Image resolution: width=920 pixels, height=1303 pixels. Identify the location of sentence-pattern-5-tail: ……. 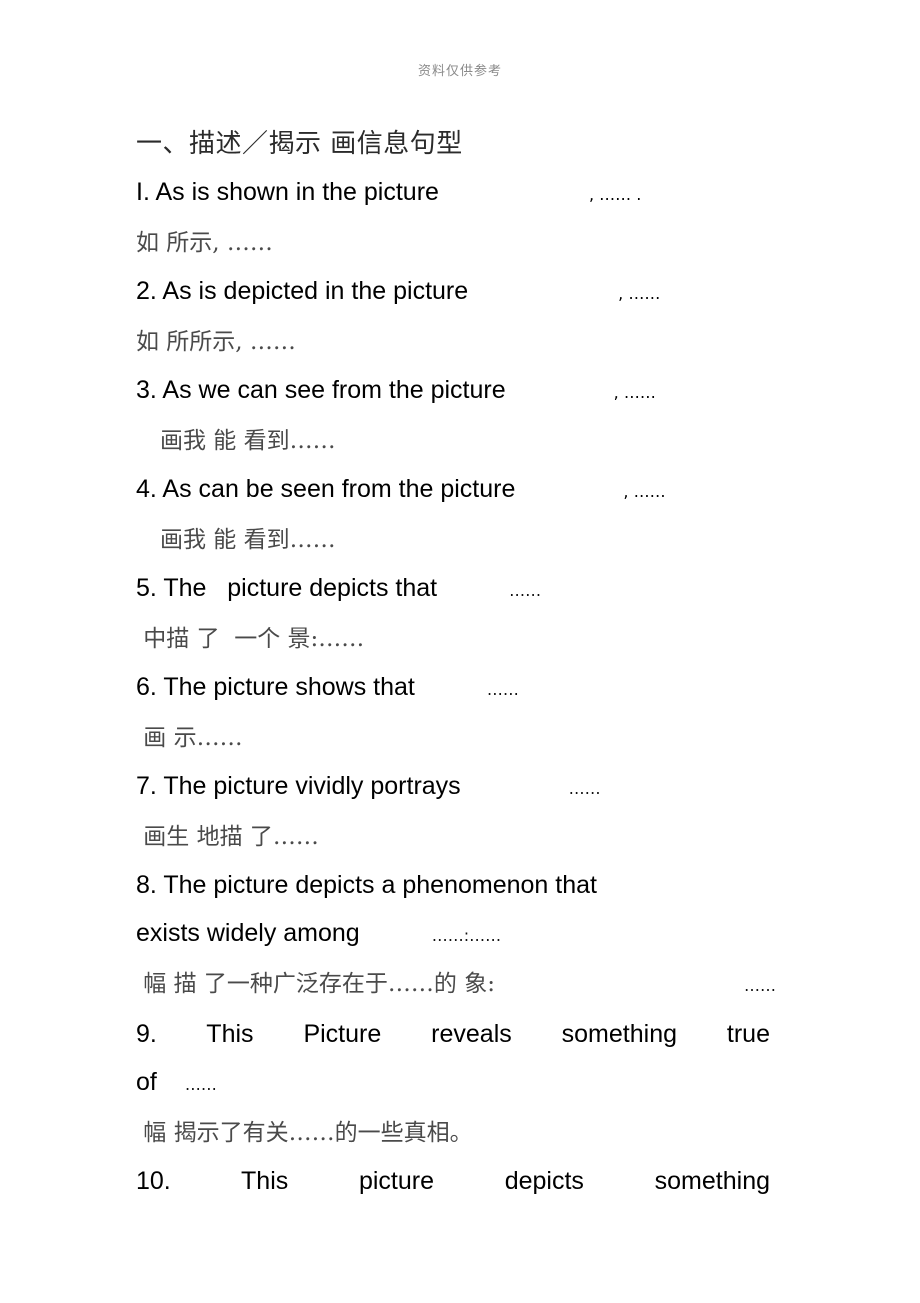
(525, 590).